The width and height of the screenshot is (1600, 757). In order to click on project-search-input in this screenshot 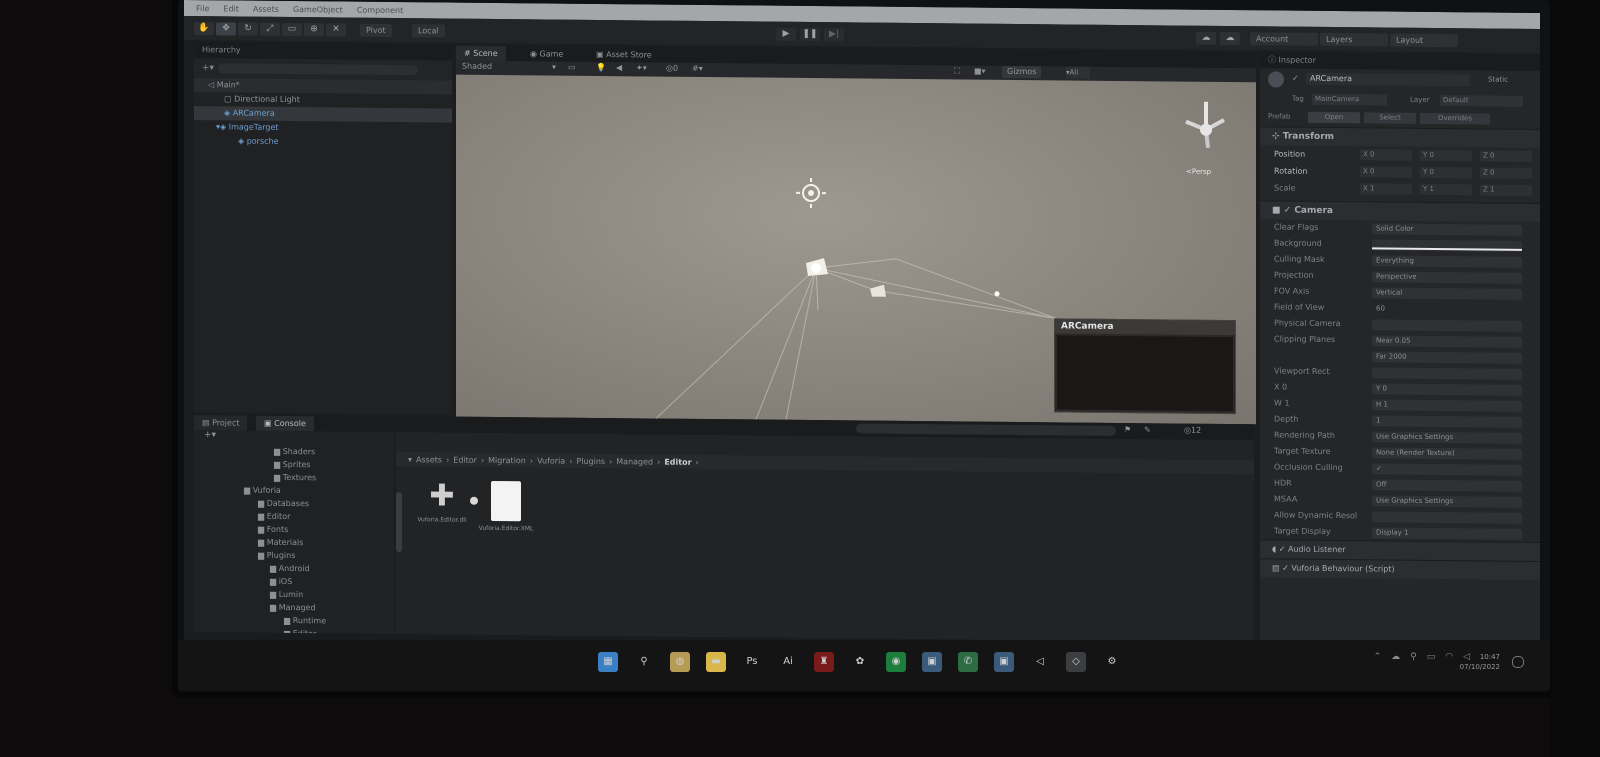, I will do `click(986, 429)`.